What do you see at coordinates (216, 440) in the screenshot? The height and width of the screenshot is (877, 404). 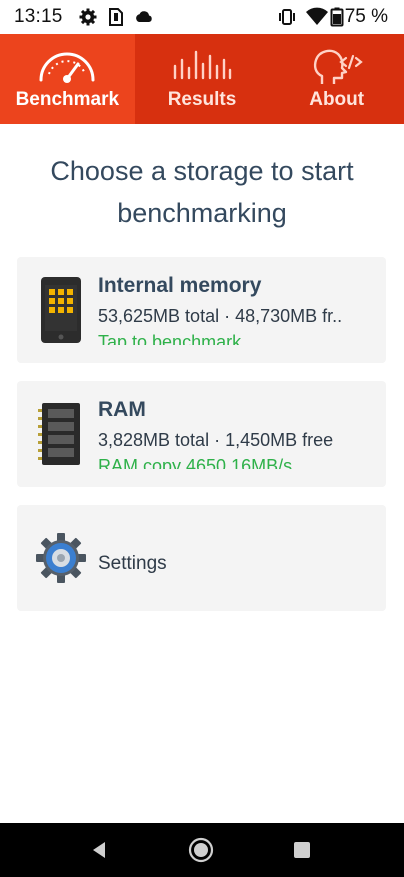 I see `ram-subtitle: 3,828MB total · 1,450MB free` at bounding box center [216, 440].